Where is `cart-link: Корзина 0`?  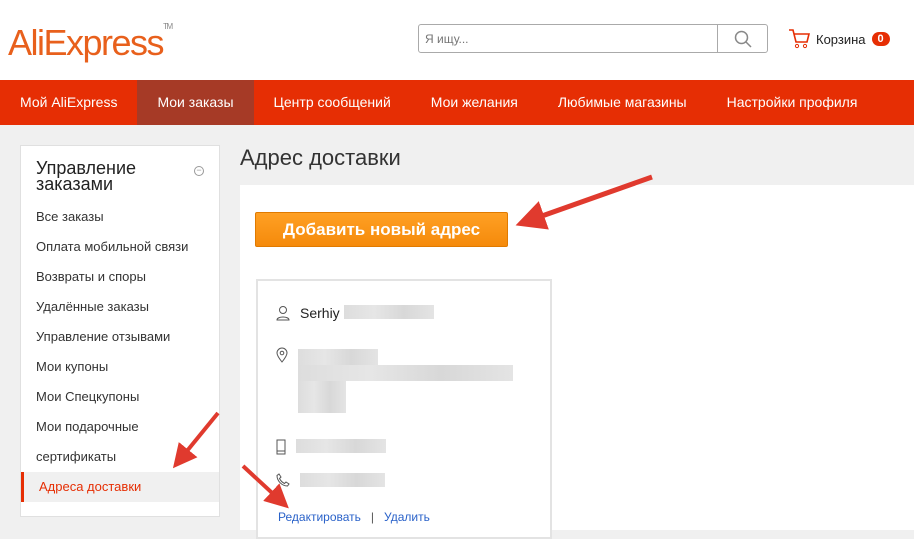 cart-link: Корзина 0 is located at coordinates (839, 39).